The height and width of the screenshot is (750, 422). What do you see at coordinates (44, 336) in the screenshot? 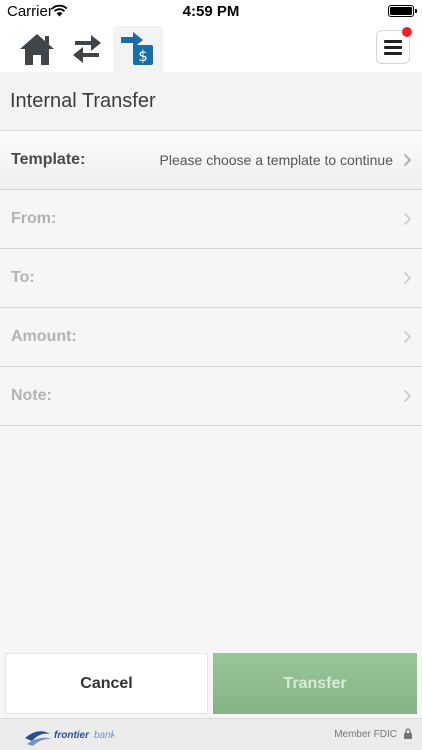
I see `amount-label: Amount:` at bounding box center [44, 336].